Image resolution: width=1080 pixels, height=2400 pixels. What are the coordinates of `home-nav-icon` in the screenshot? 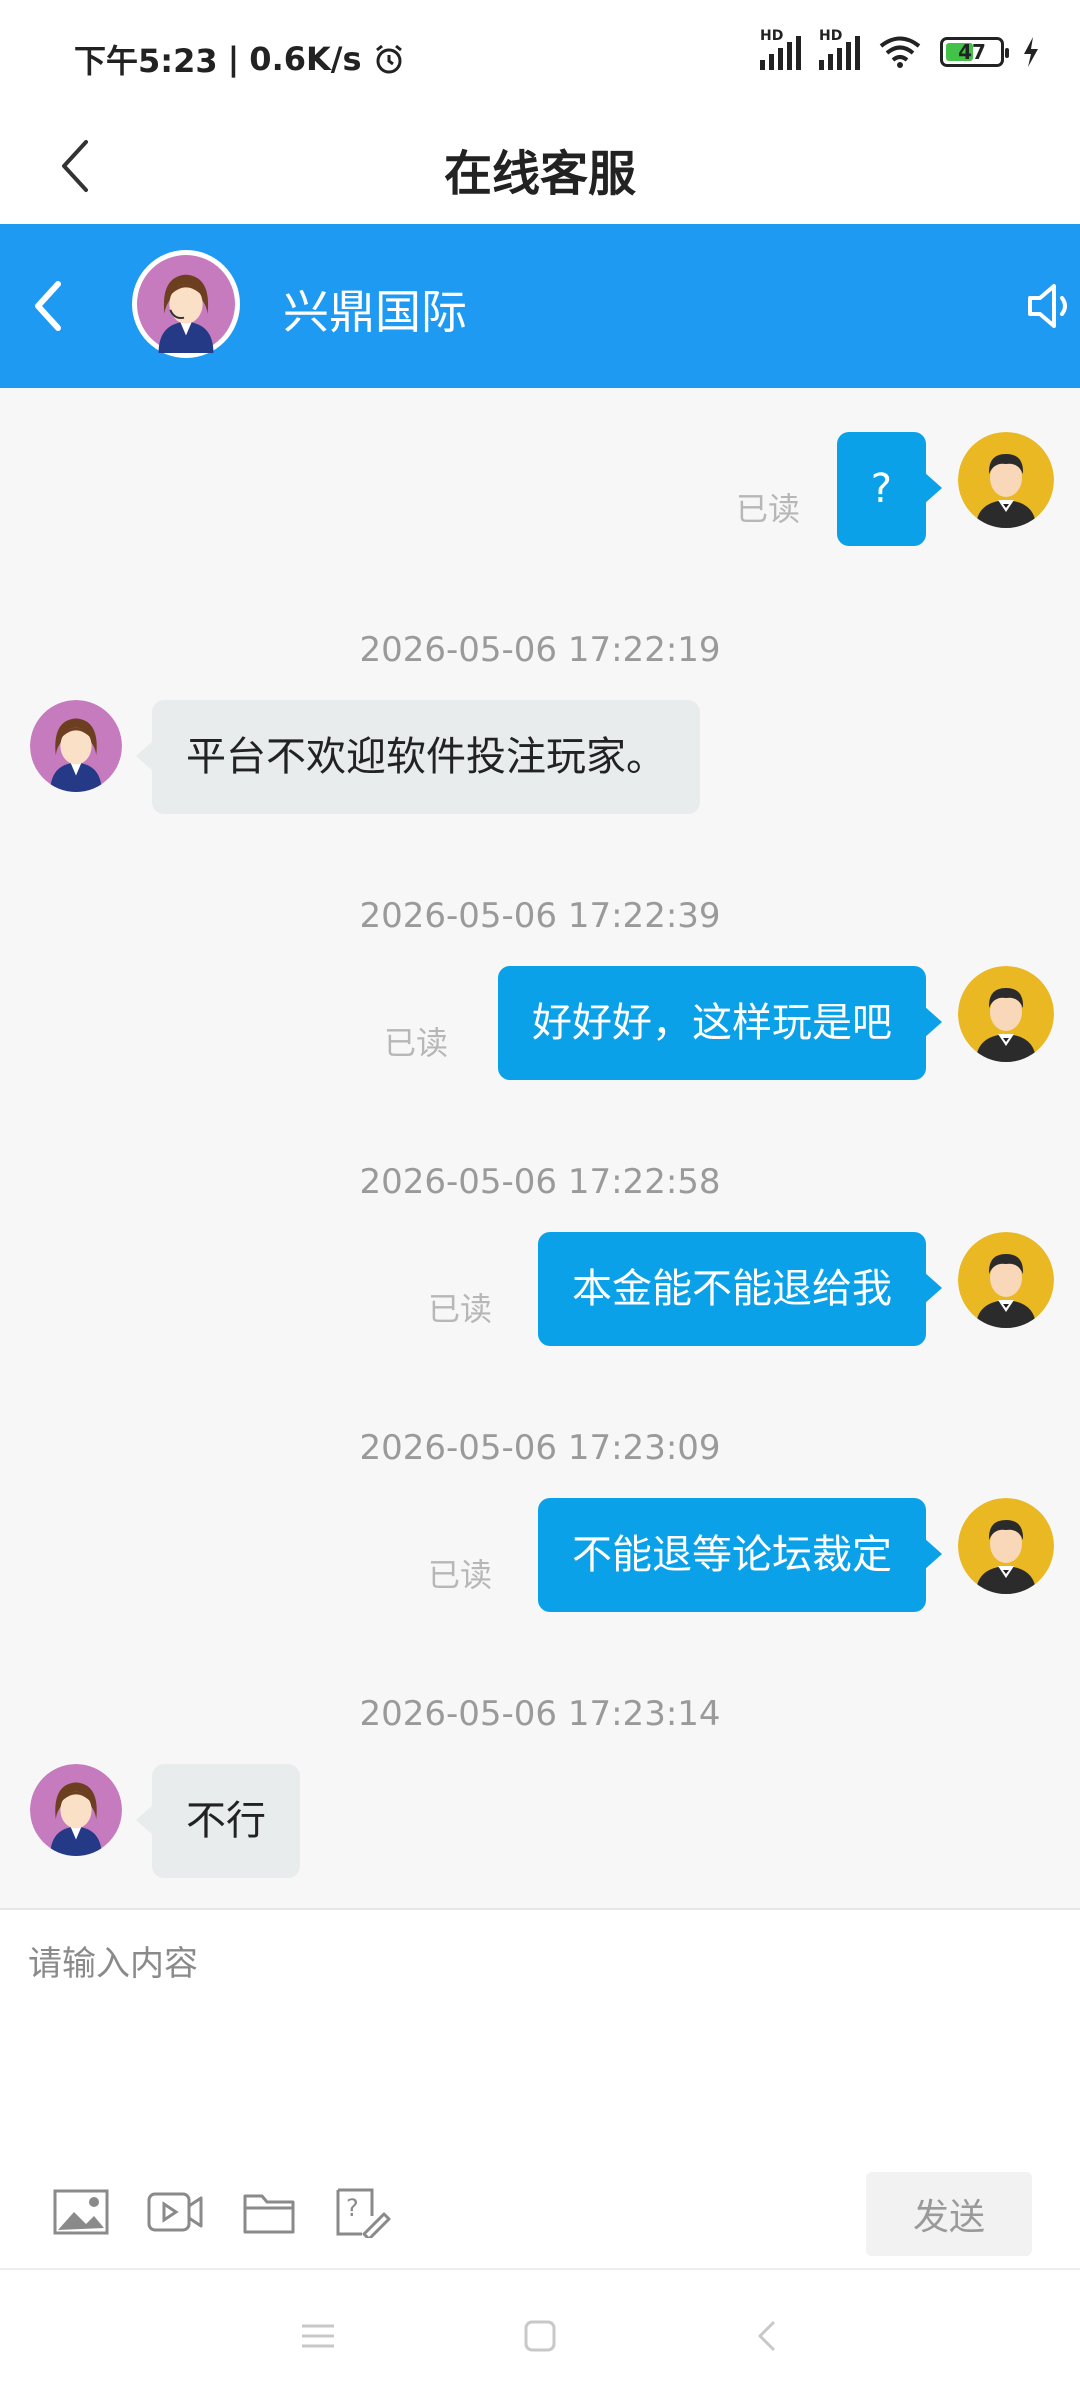 It's located at (540, 2336).